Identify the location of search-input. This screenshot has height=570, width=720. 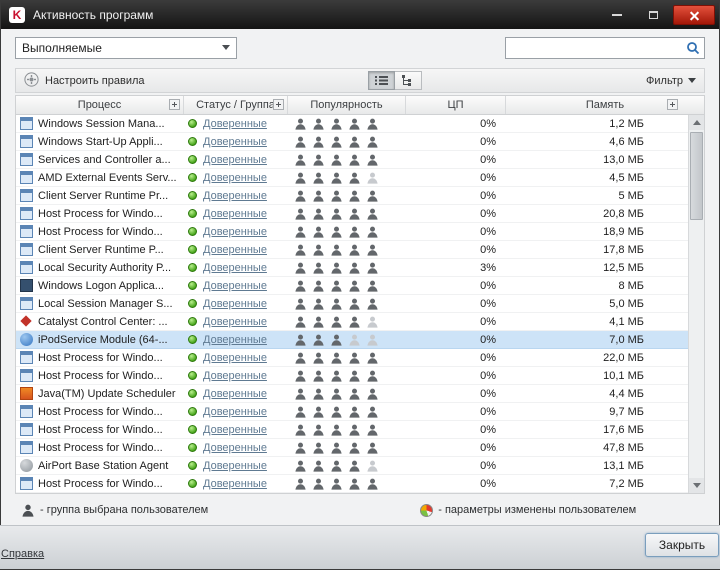
(598, 47).